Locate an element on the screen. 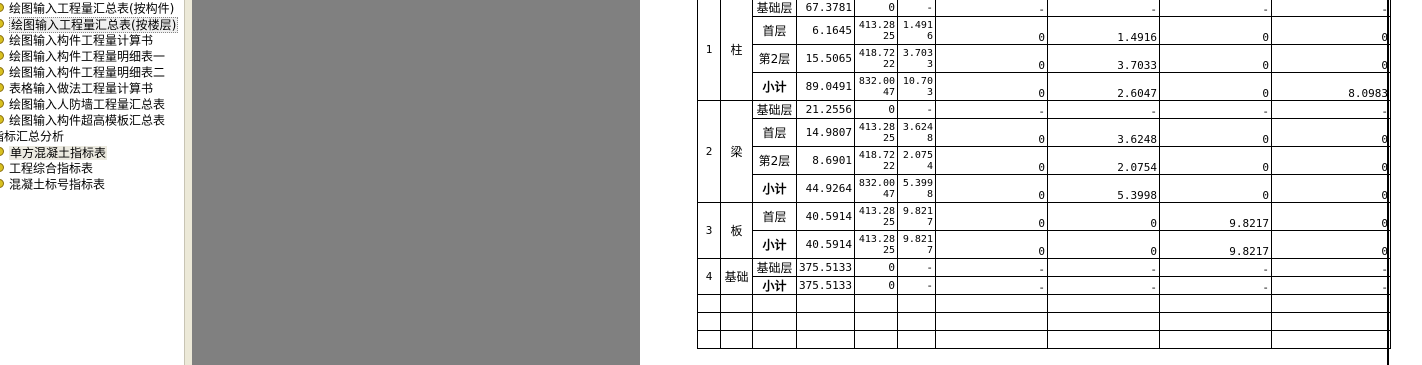 The image size is (1422, 365). tree-item: 绘图输入构件工程量明细表一 is located at coordinates (82, 56).